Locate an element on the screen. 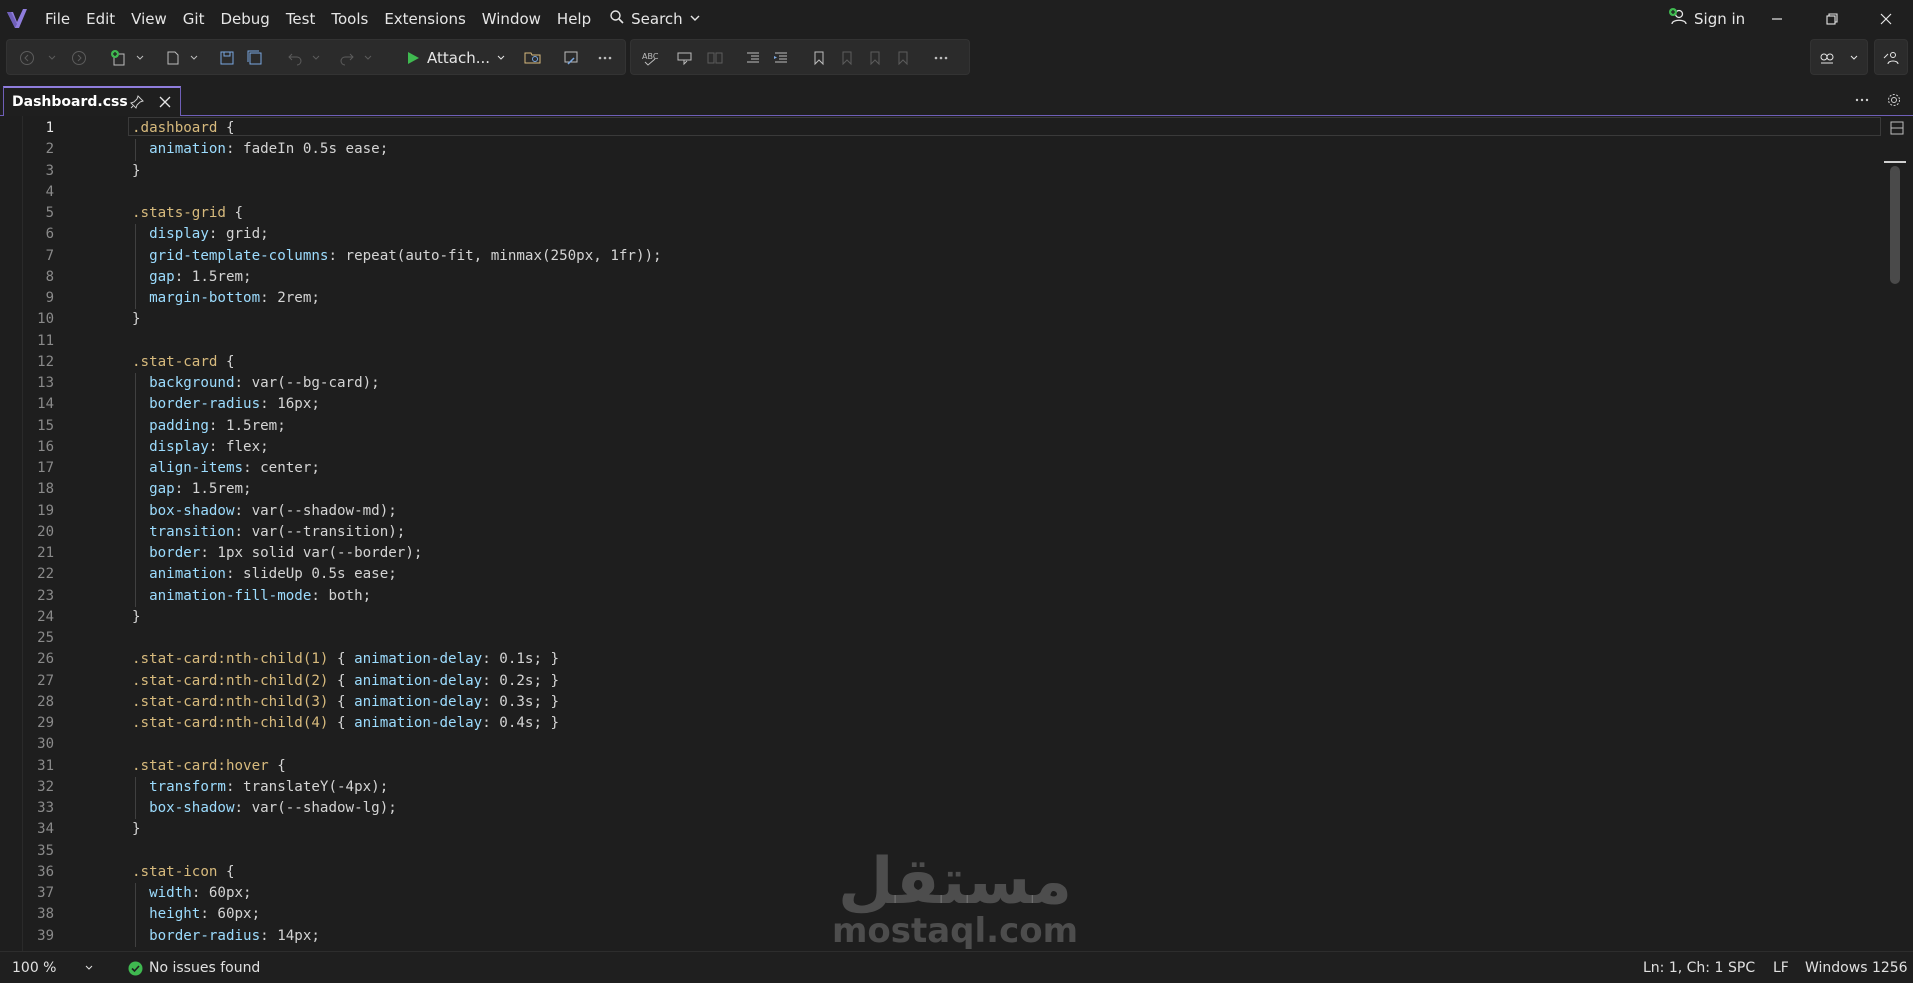 Image resolution: width=1913 pixels, height=983 pixels. minimize-button is located at coordinates (1777, 19).